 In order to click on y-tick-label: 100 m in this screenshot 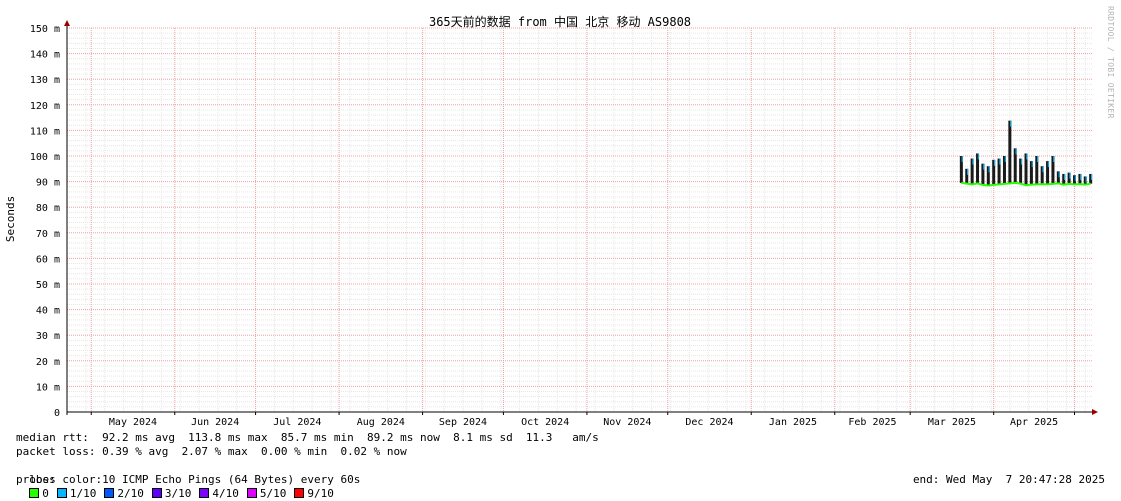, I will do `click(45, 157)`.